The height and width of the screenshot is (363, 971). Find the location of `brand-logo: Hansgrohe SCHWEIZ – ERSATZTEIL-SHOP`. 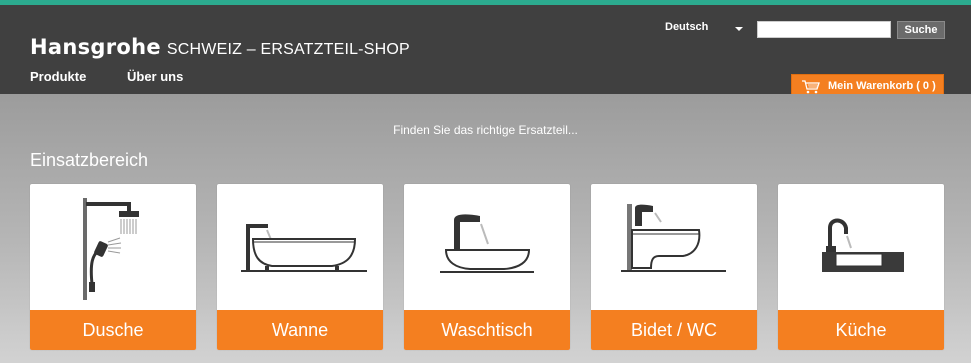

brand-logo: Hansgrohe SCHWEIZ – ERSATZTEIL-SHOP is located at coordinates (220, 47).